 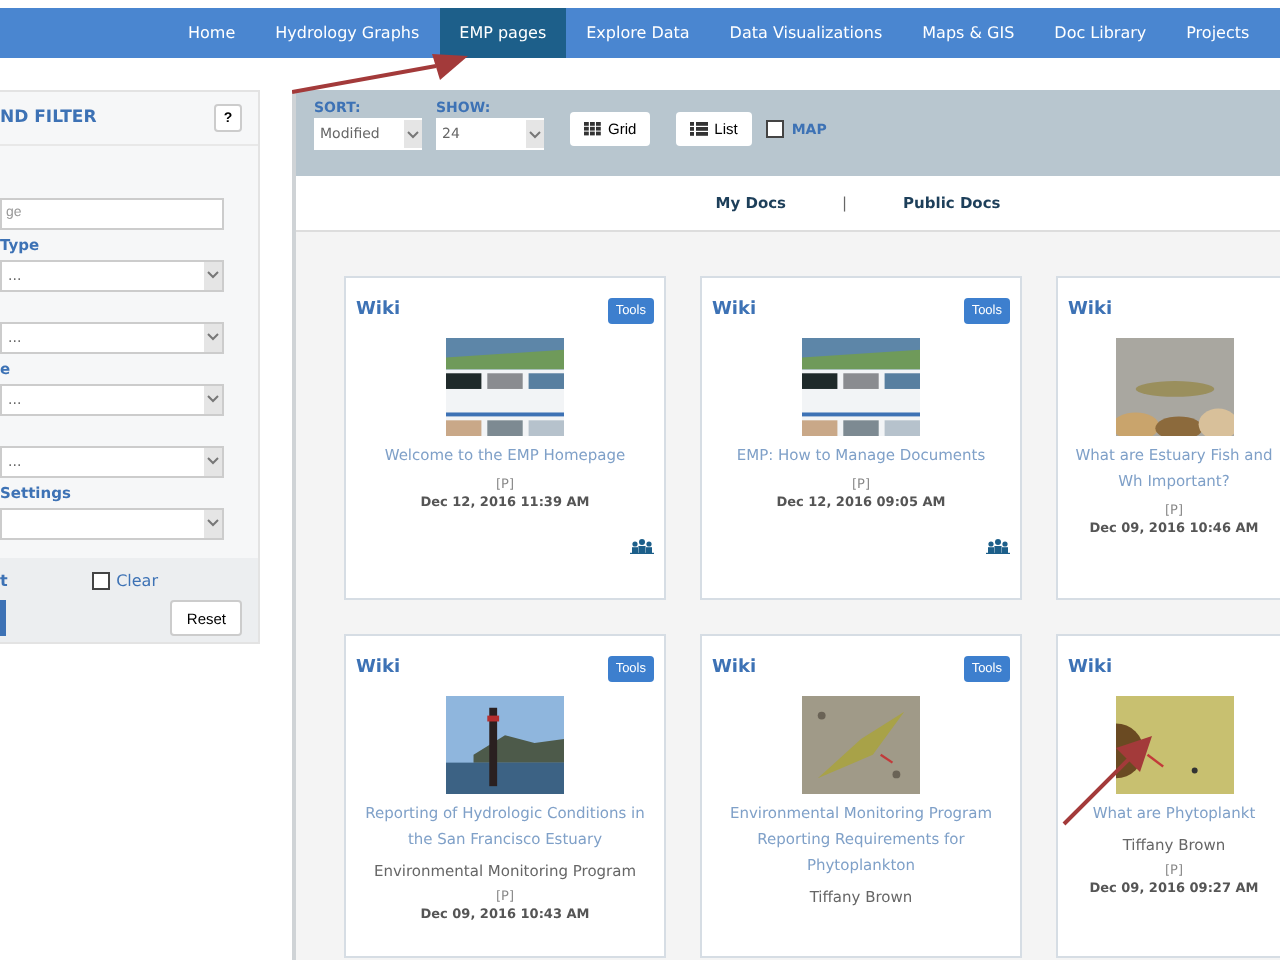 What do you see at coordinates (1100, 33) in the screenshot?
I see `nav-tab: Doc Library` at bounding box center [1100, 33].